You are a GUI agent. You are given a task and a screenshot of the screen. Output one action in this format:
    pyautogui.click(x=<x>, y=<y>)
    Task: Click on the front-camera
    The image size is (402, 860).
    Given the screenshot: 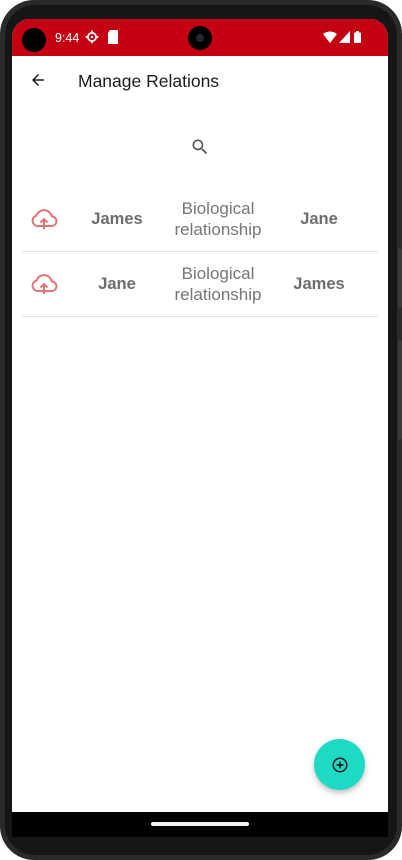 What is the action you would take?
    pyautogui.click(x=34, y=40)
    